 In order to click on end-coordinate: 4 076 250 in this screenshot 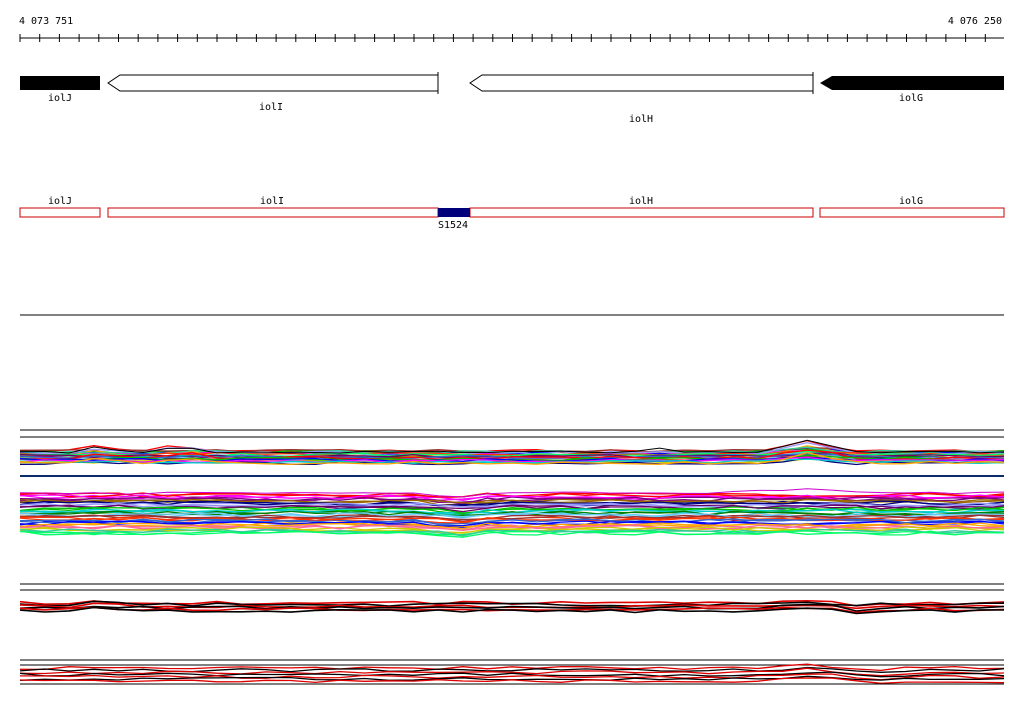, I will do `click(975, 21)`.